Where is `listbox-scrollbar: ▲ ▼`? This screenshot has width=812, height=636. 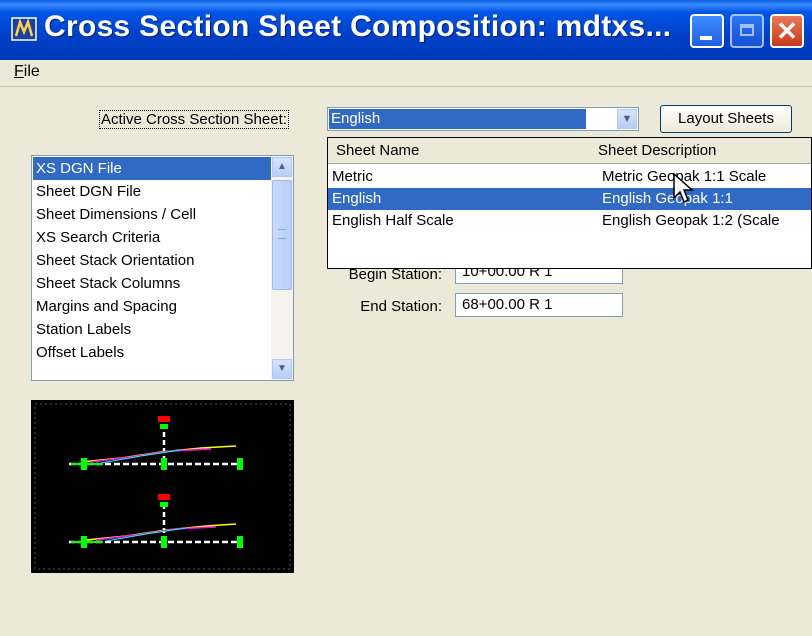 listbox-scrollbar: ▲ ▼ is located at coordinates (282, 268).